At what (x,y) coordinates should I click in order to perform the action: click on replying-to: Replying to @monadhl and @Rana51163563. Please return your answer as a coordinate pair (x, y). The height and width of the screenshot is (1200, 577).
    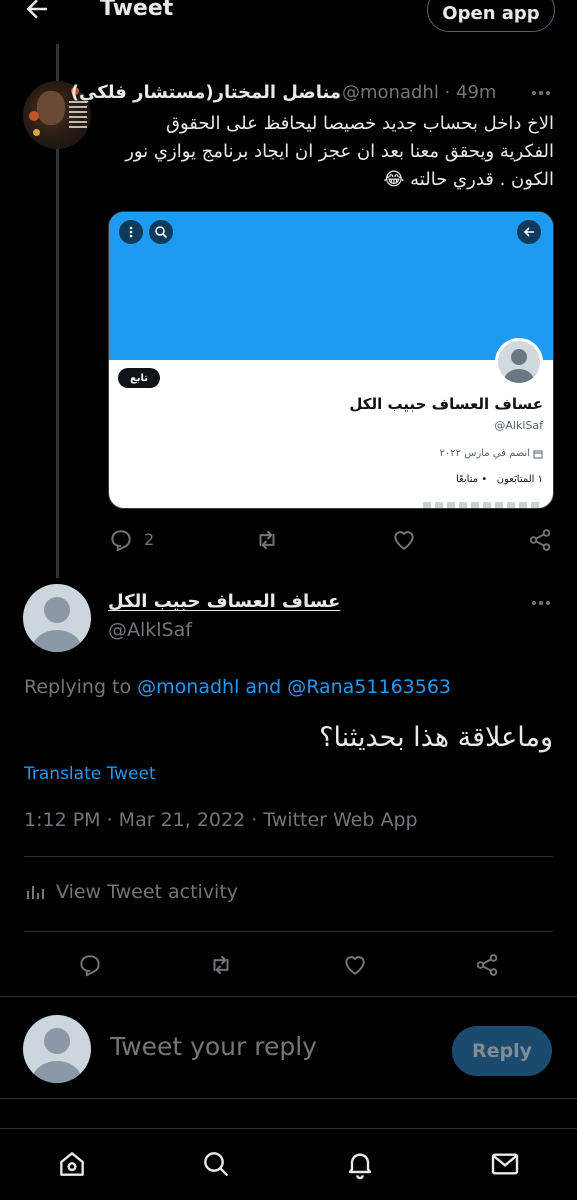
    Looking at the image, I should click on (237, 687).